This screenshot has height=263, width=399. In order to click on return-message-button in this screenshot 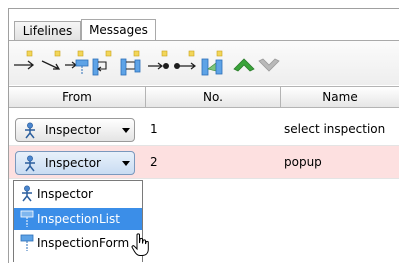, I will do `click(131, 63)`.